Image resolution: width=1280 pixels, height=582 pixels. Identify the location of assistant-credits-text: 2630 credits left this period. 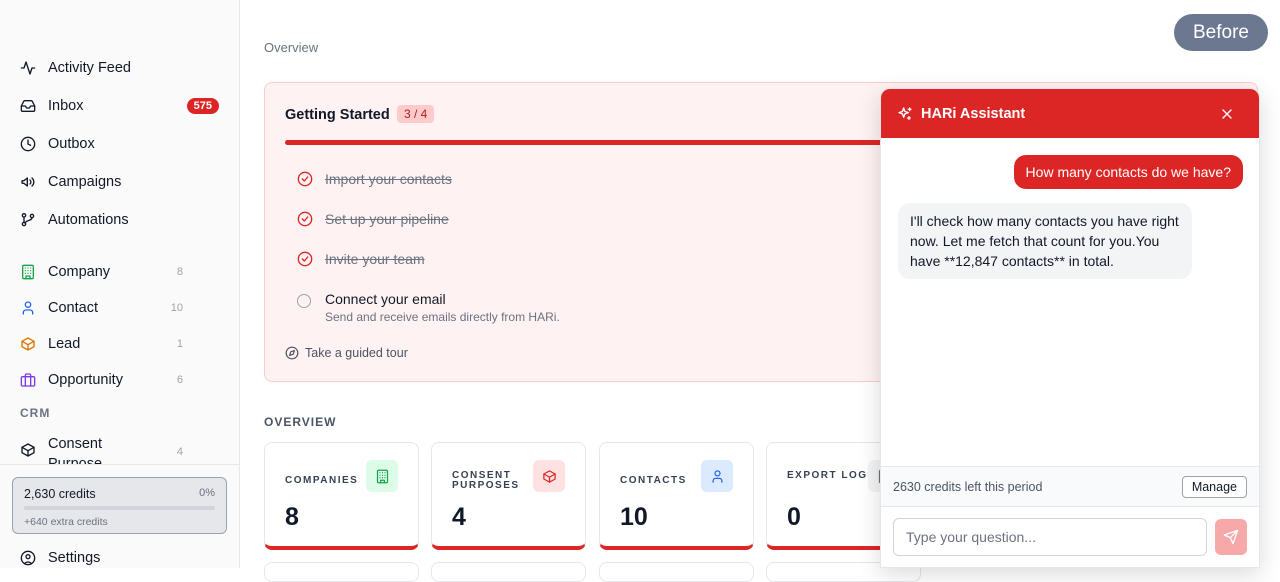
(968, 486).